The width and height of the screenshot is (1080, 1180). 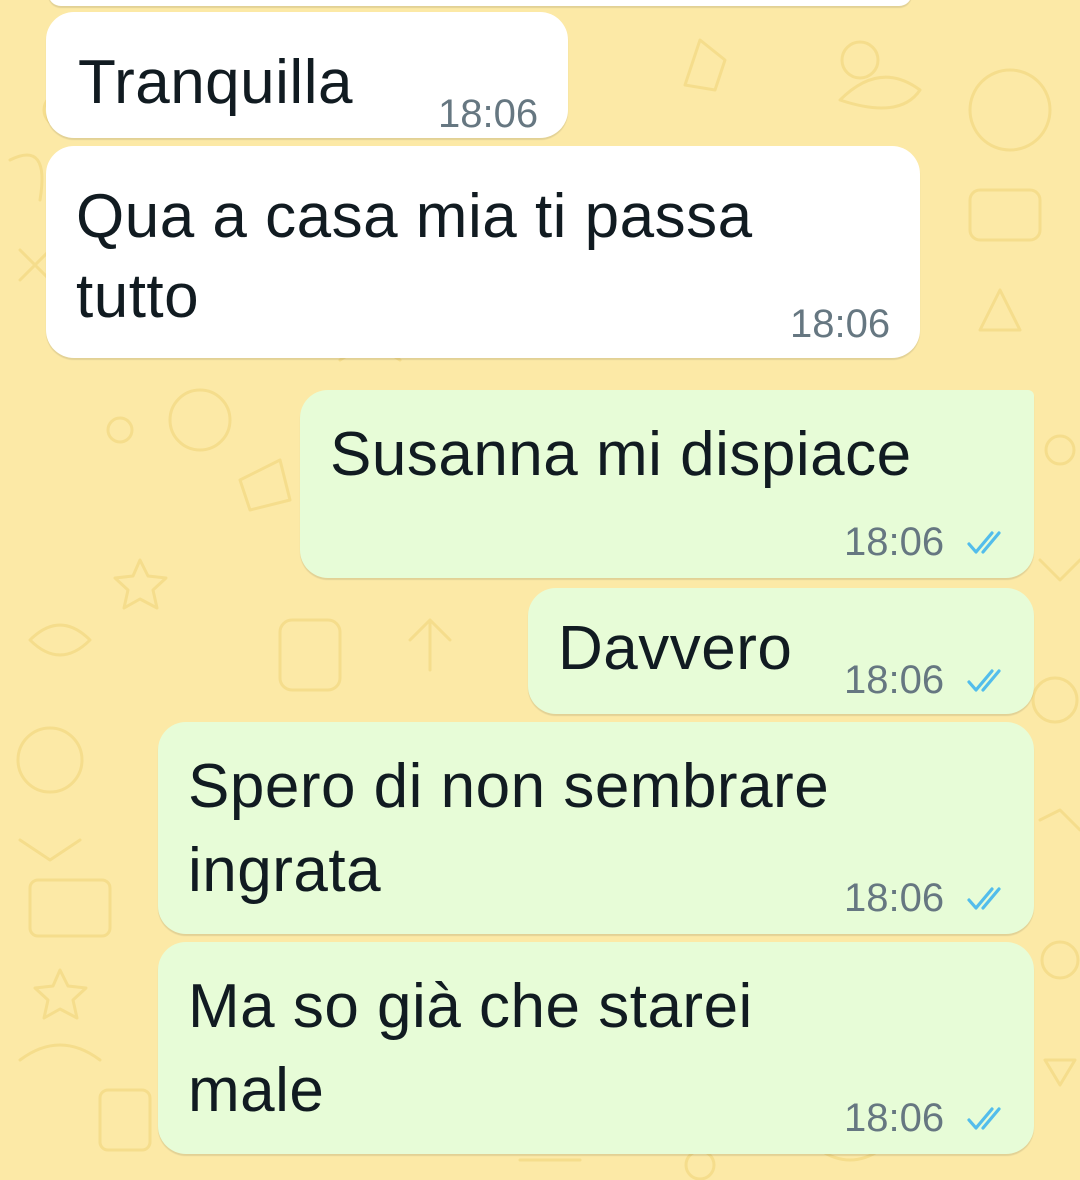 I want to click on incoming-message-bubble: Qua a casa mia ti passa tutto 18:06, so click(x=483, y=252).